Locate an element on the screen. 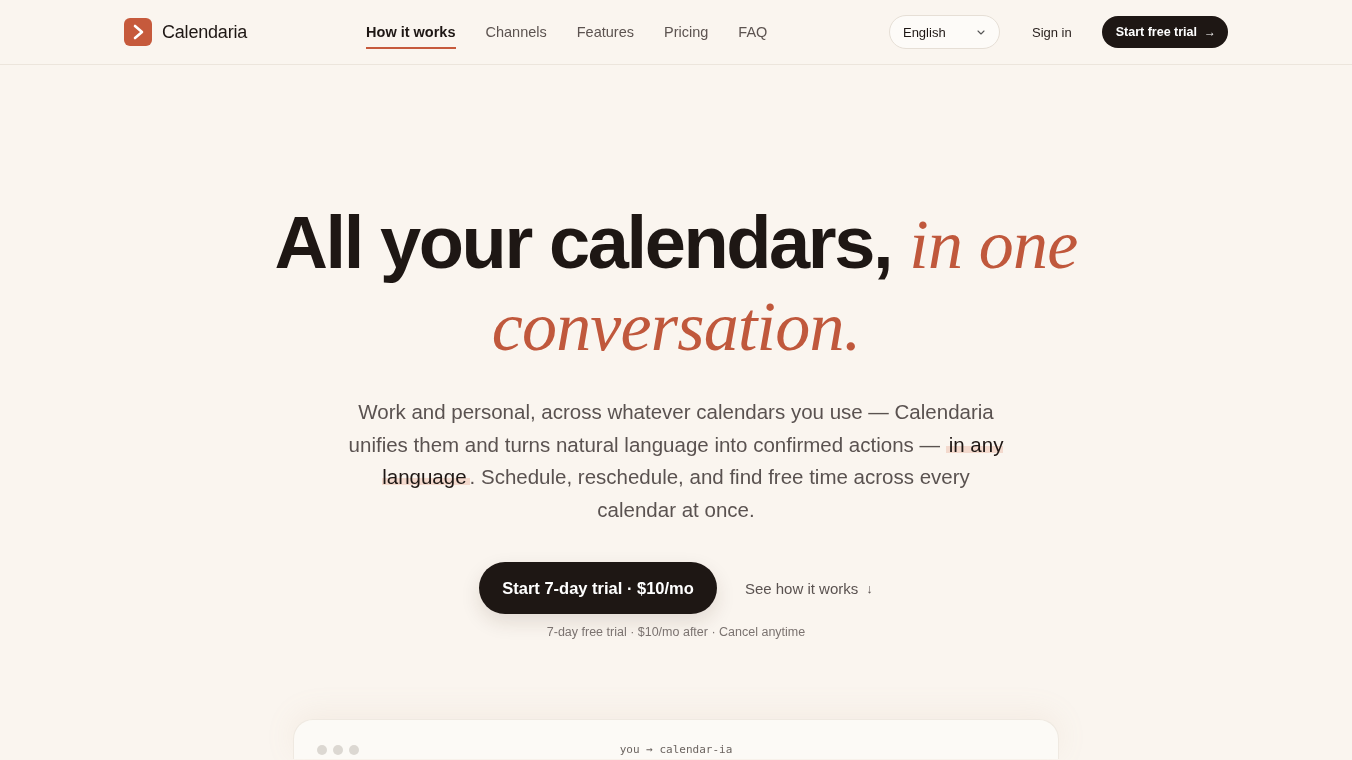 This screenshot has height=760, width=1352. chat-window-title: you → calendar-ia is located at coordinates (676, 750).